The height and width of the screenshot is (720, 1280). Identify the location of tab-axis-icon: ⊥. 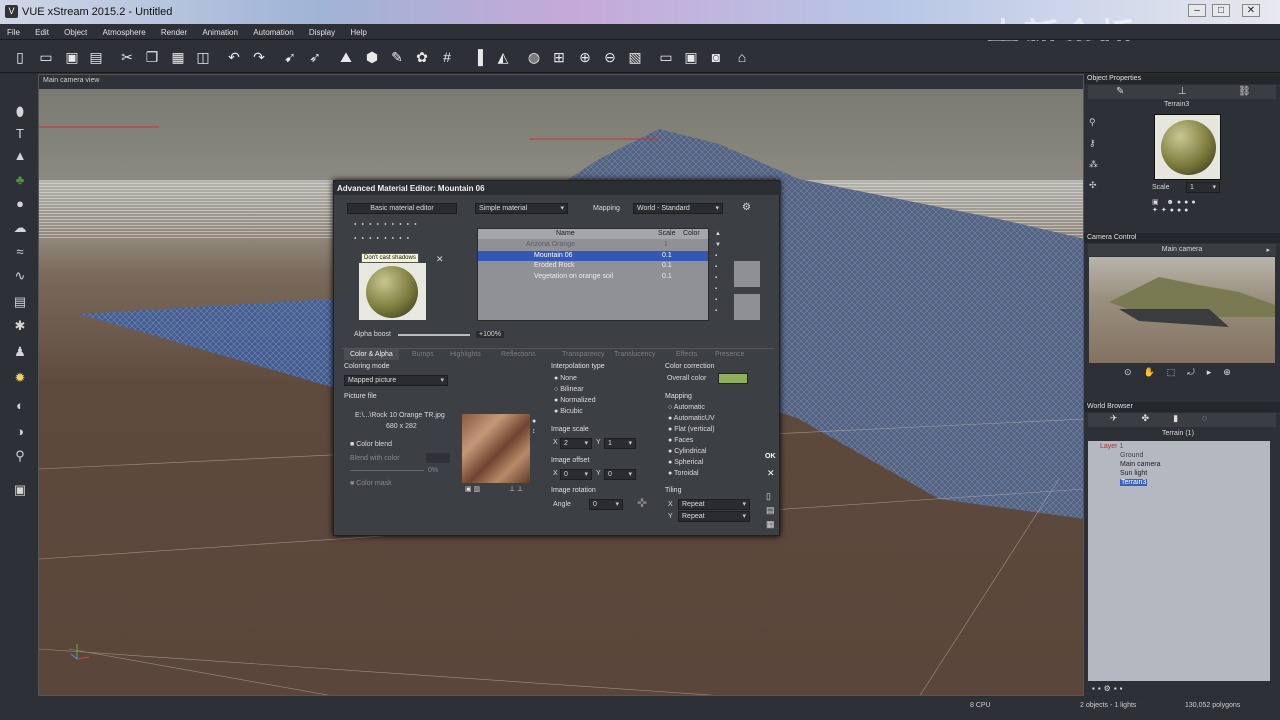
(1182, 91).